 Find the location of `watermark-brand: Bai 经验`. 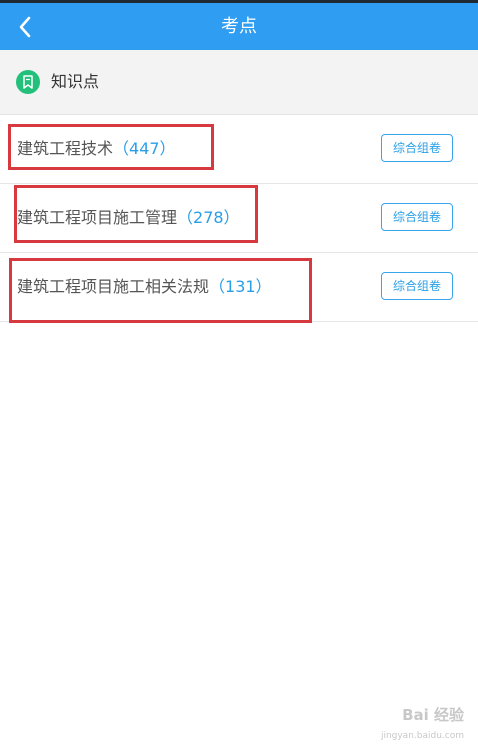

watermark-brand: Bai 经验 is located at coordinates (433, 715).